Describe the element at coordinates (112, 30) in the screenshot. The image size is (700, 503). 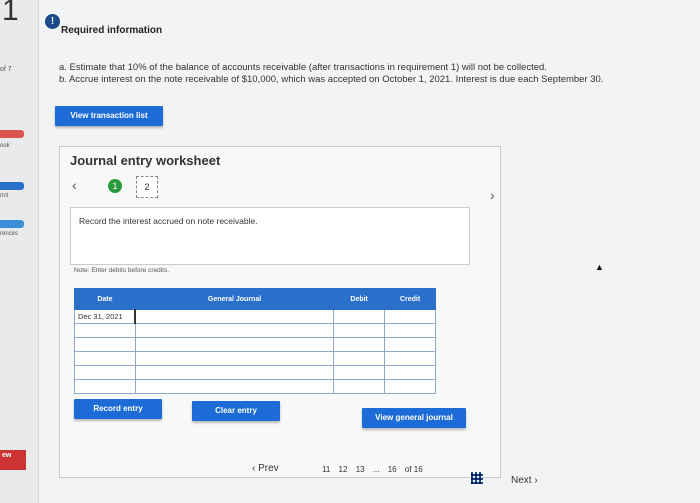
I see `required-information-title: Required information` at that location.